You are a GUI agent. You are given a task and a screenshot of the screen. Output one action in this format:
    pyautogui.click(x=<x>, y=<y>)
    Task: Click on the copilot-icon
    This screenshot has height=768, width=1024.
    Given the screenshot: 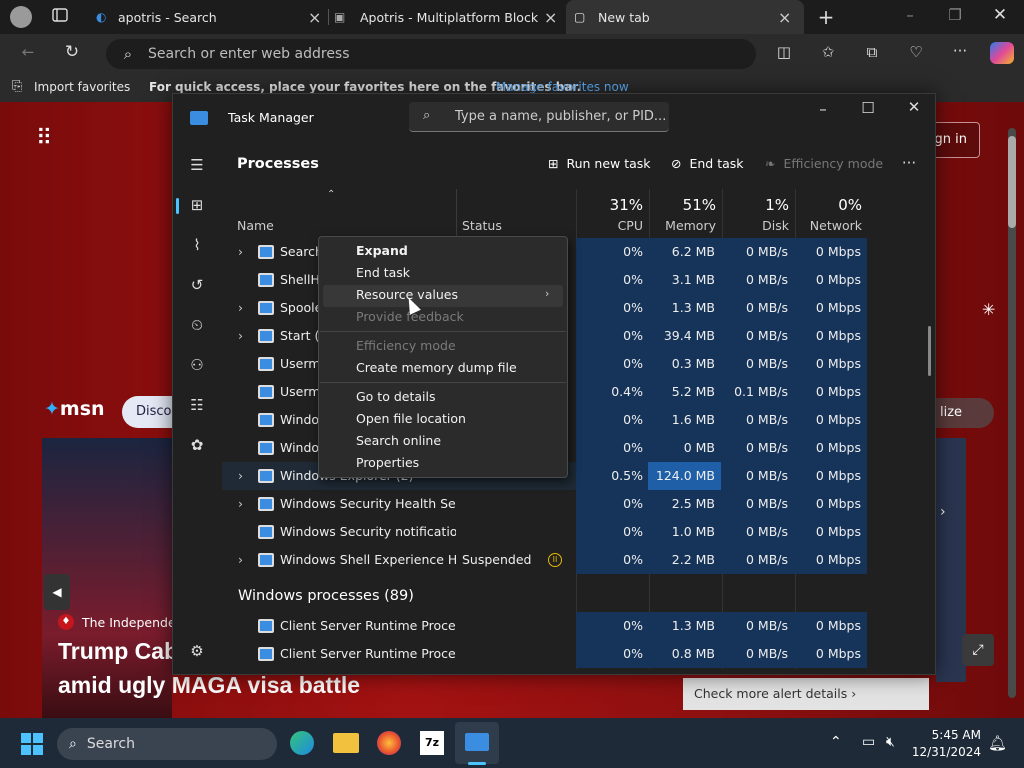 What is the action you would take?
    pyautogui.click(x=1002, y=53)
    